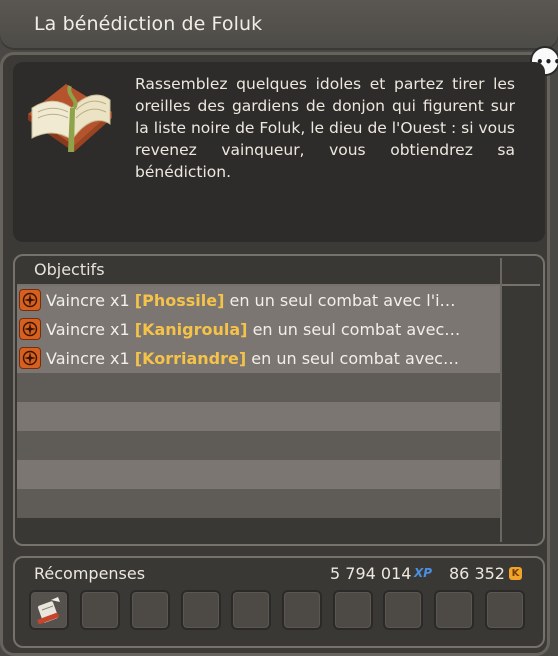 The height and width of the screenshot is (656, 558). I want to click on monster-link: [Korriandre], so click(190, 358).